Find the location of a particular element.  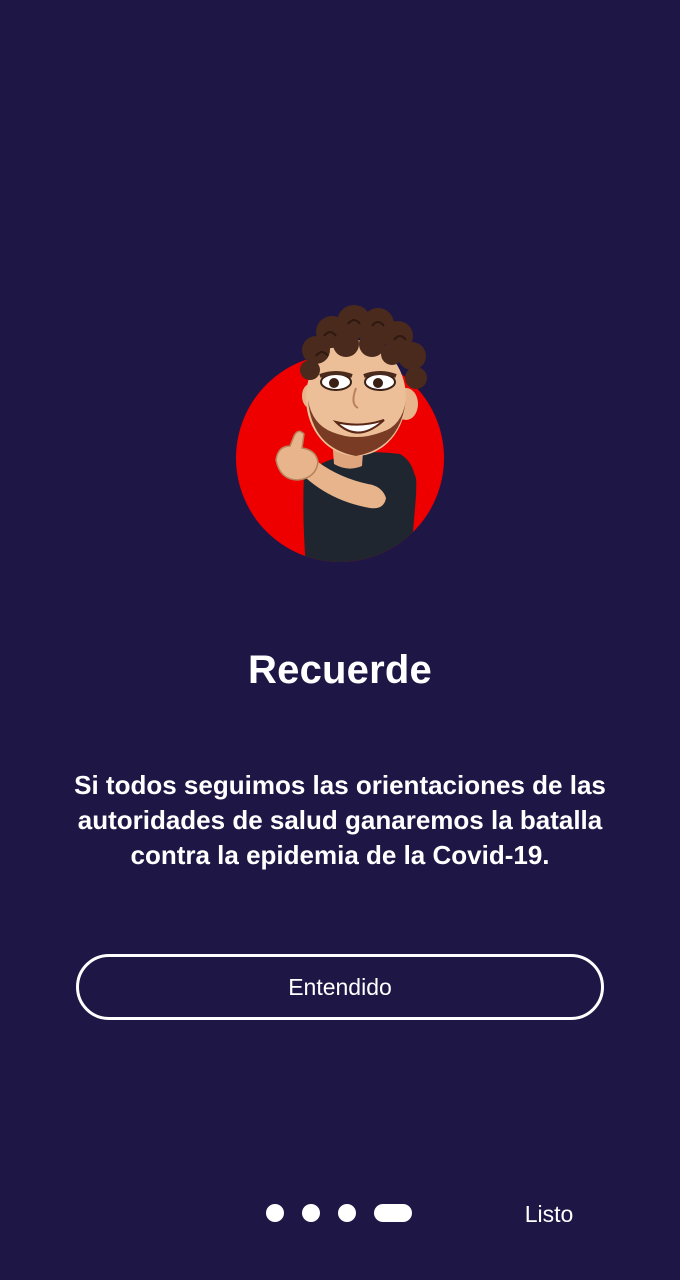

avatar-illustration is located at coordinates (340, 432).